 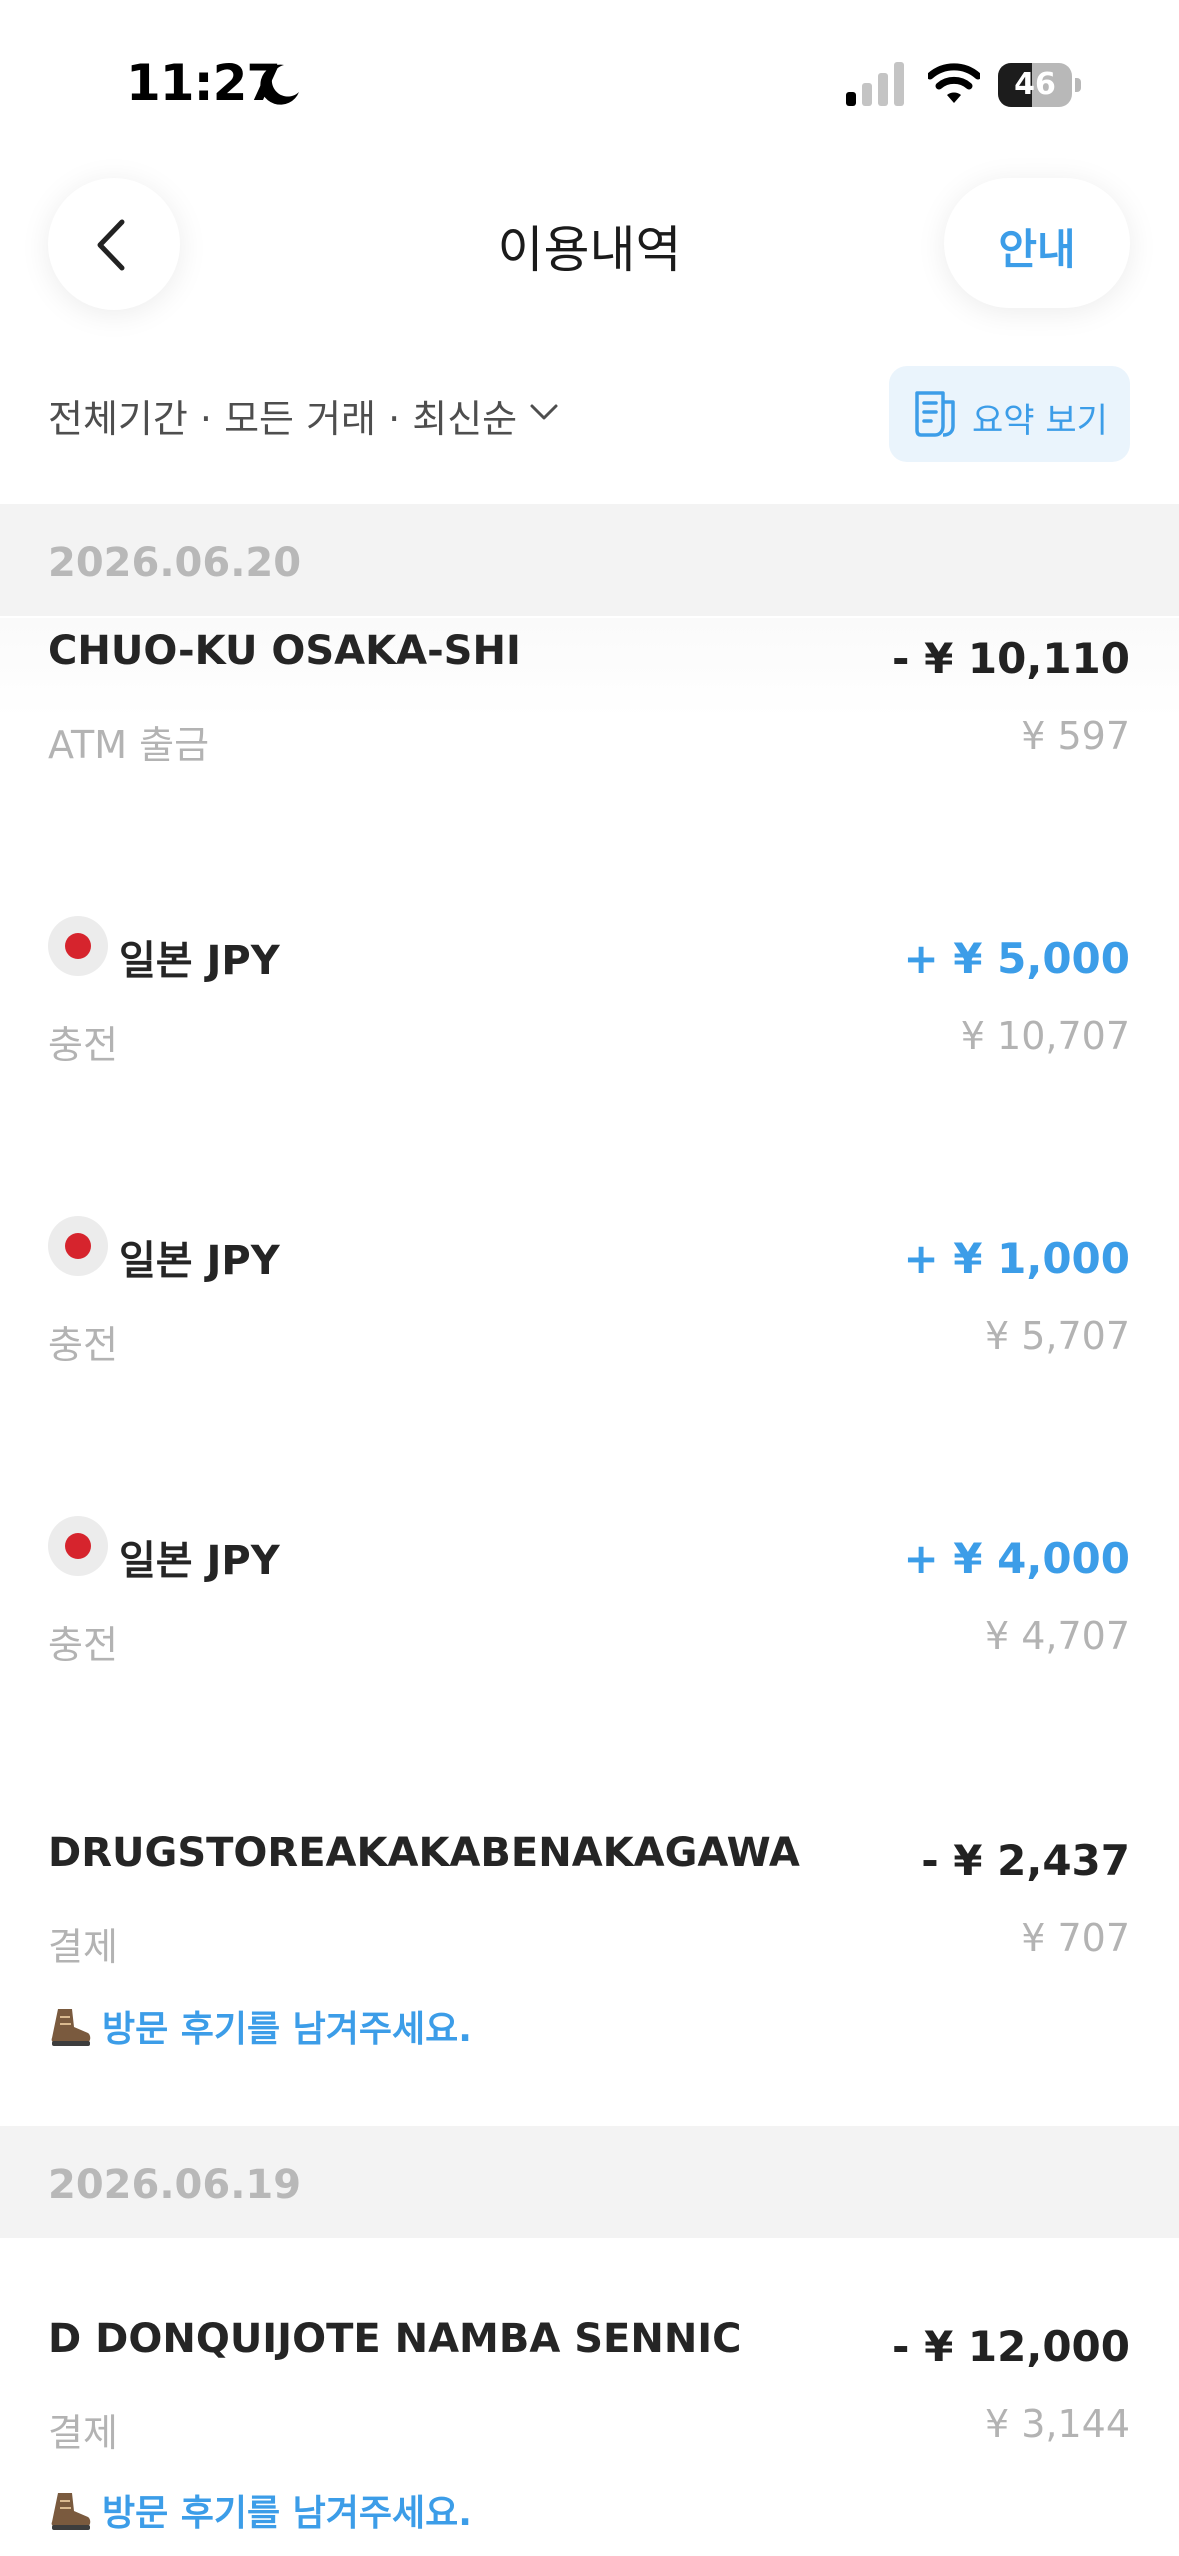 What do you see at coordinates (1016, 958) in the screenshot?
I see `transaction-amount: + ¥ 5,000` at bounding box center [1016, 958].